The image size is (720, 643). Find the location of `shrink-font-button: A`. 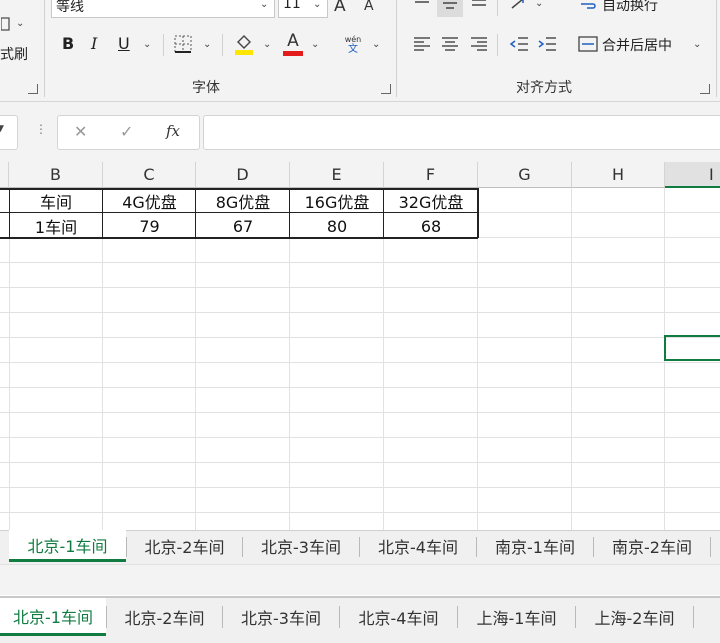

shrink-font-button: A is located at coordinates (369, 7).